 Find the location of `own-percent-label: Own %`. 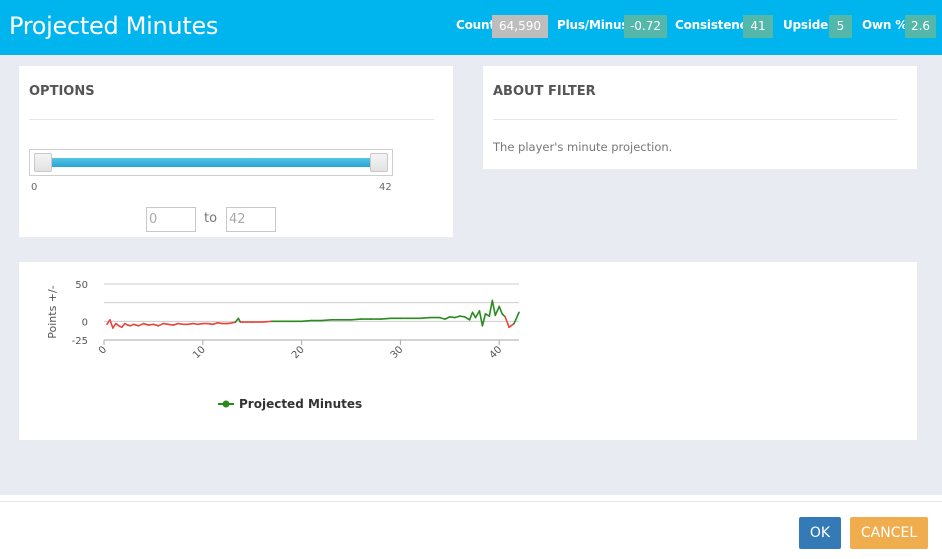

own-percent-label: Own % is located at coordinates (885, 25).